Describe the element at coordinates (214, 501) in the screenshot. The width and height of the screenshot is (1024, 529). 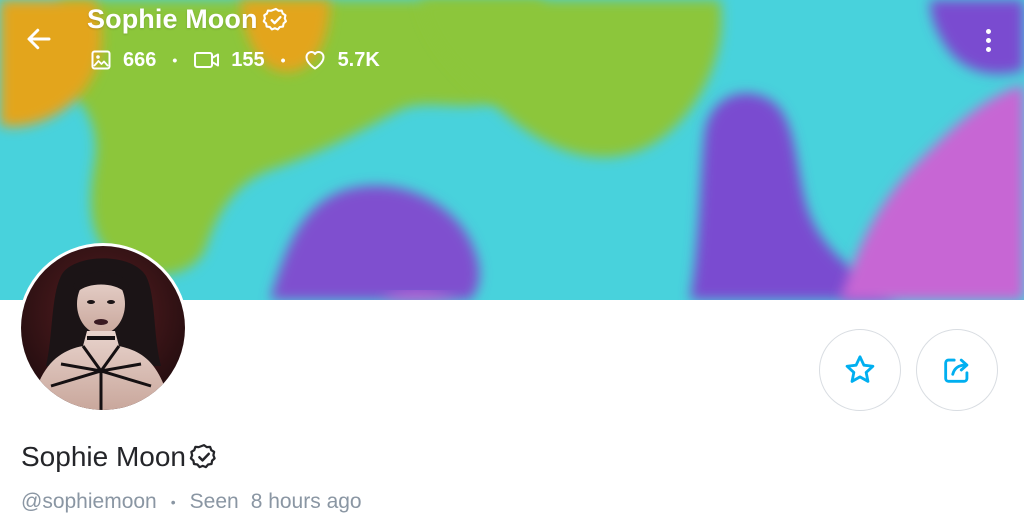
I see `last-seen-label: Seen` at that location.